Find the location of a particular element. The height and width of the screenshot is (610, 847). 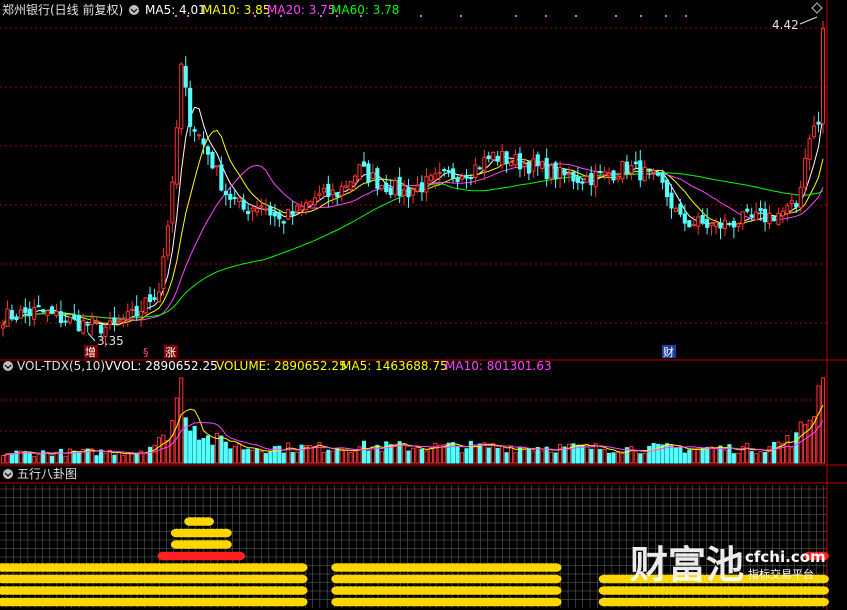

volume-bars is located at coordinates (413, 420).